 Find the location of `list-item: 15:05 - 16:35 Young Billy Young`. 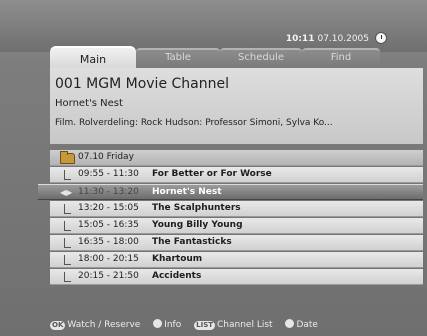

list-item: 15:05 - 16:35 Young Billy Young is located at coordinates (236, 226).